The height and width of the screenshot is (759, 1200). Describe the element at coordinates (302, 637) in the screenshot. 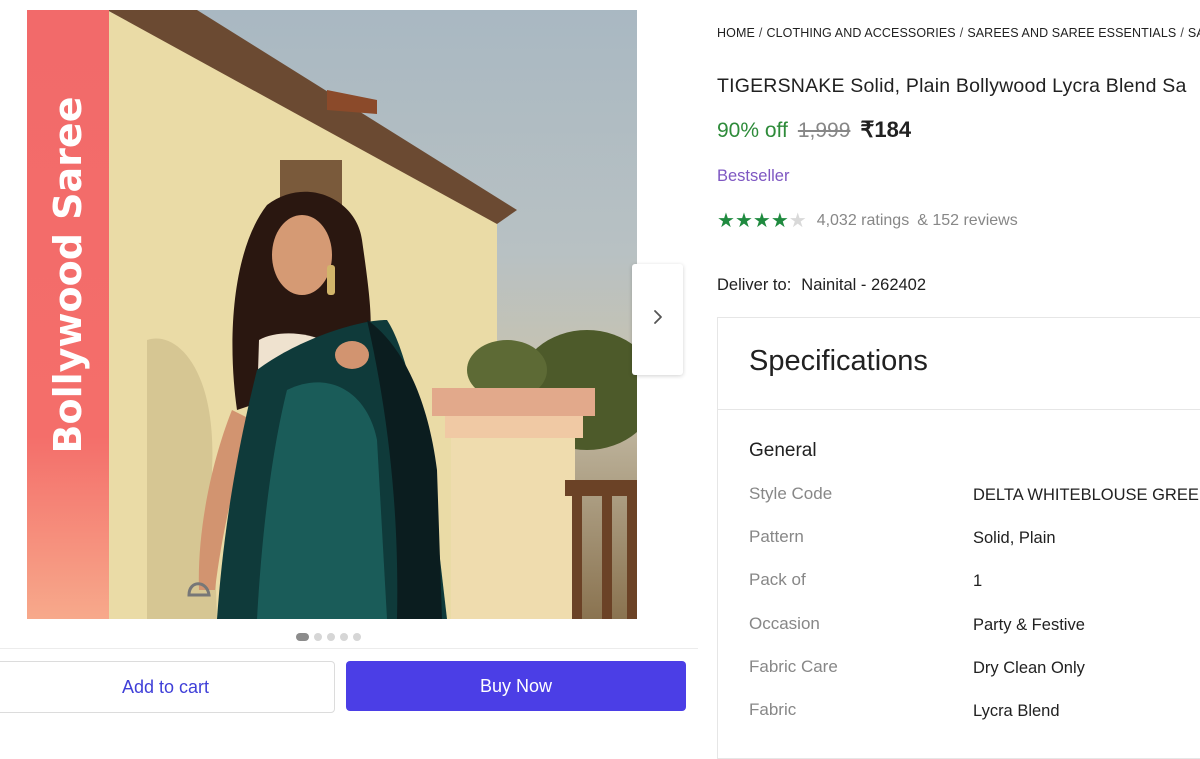

I see `pagination-dot-active` at that location.